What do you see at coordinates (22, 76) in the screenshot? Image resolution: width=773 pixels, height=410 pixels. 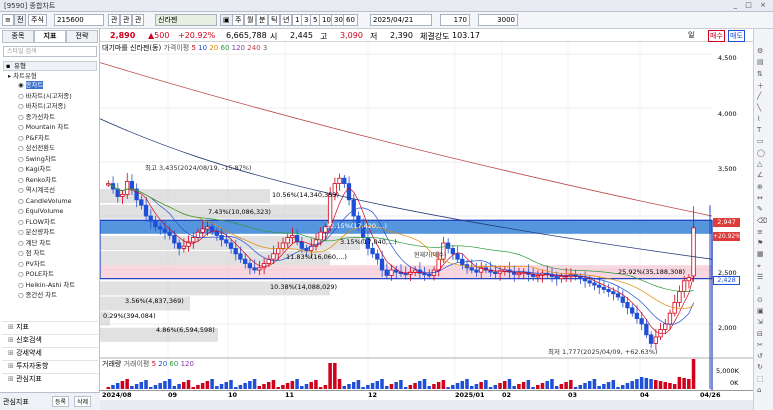 I see `subgroup-chart-types: ▸ 차트유형` at bounding box center [22, 76].